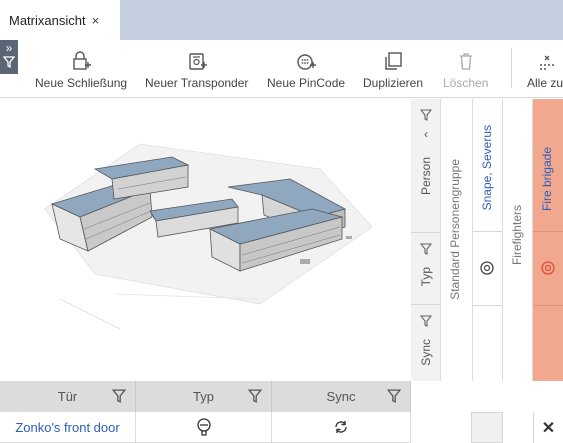  I want to click on person-column-fire-brigade: Fire brigade, so click(548, 240).